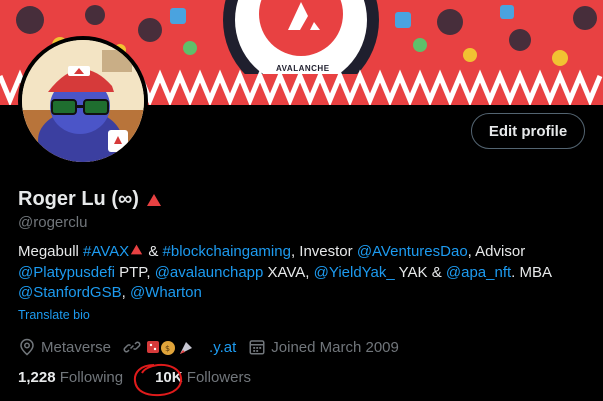 This screenshot has height=401, width=603. Describe the element at coordinates (66, 272) in the screenshot. I see `mention-link-platypusdefi: @Platypusdefi` at that location.